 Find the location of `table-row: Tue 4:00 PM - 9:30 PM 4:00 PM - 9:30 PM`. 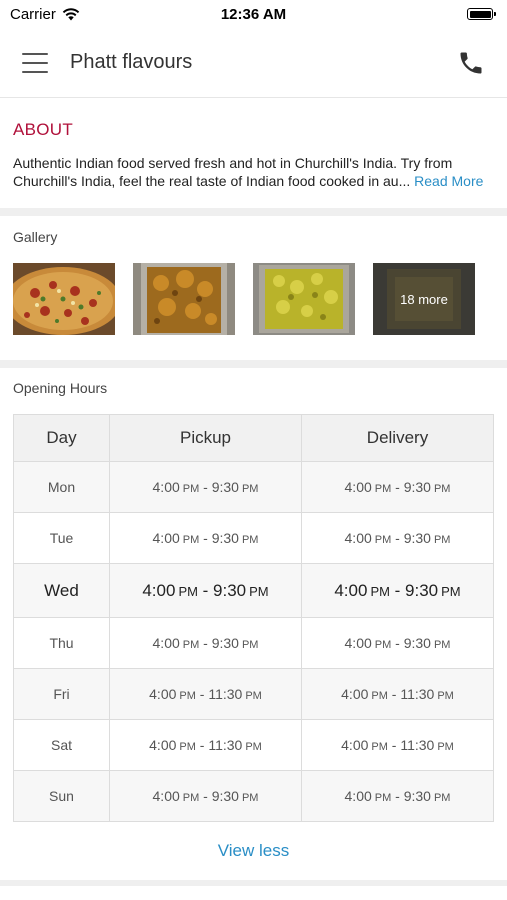

table-row: Tue 4:00 PM - 9:30 PM 4:00 PM - 9:30 PM is located at coordinates (253, 538).